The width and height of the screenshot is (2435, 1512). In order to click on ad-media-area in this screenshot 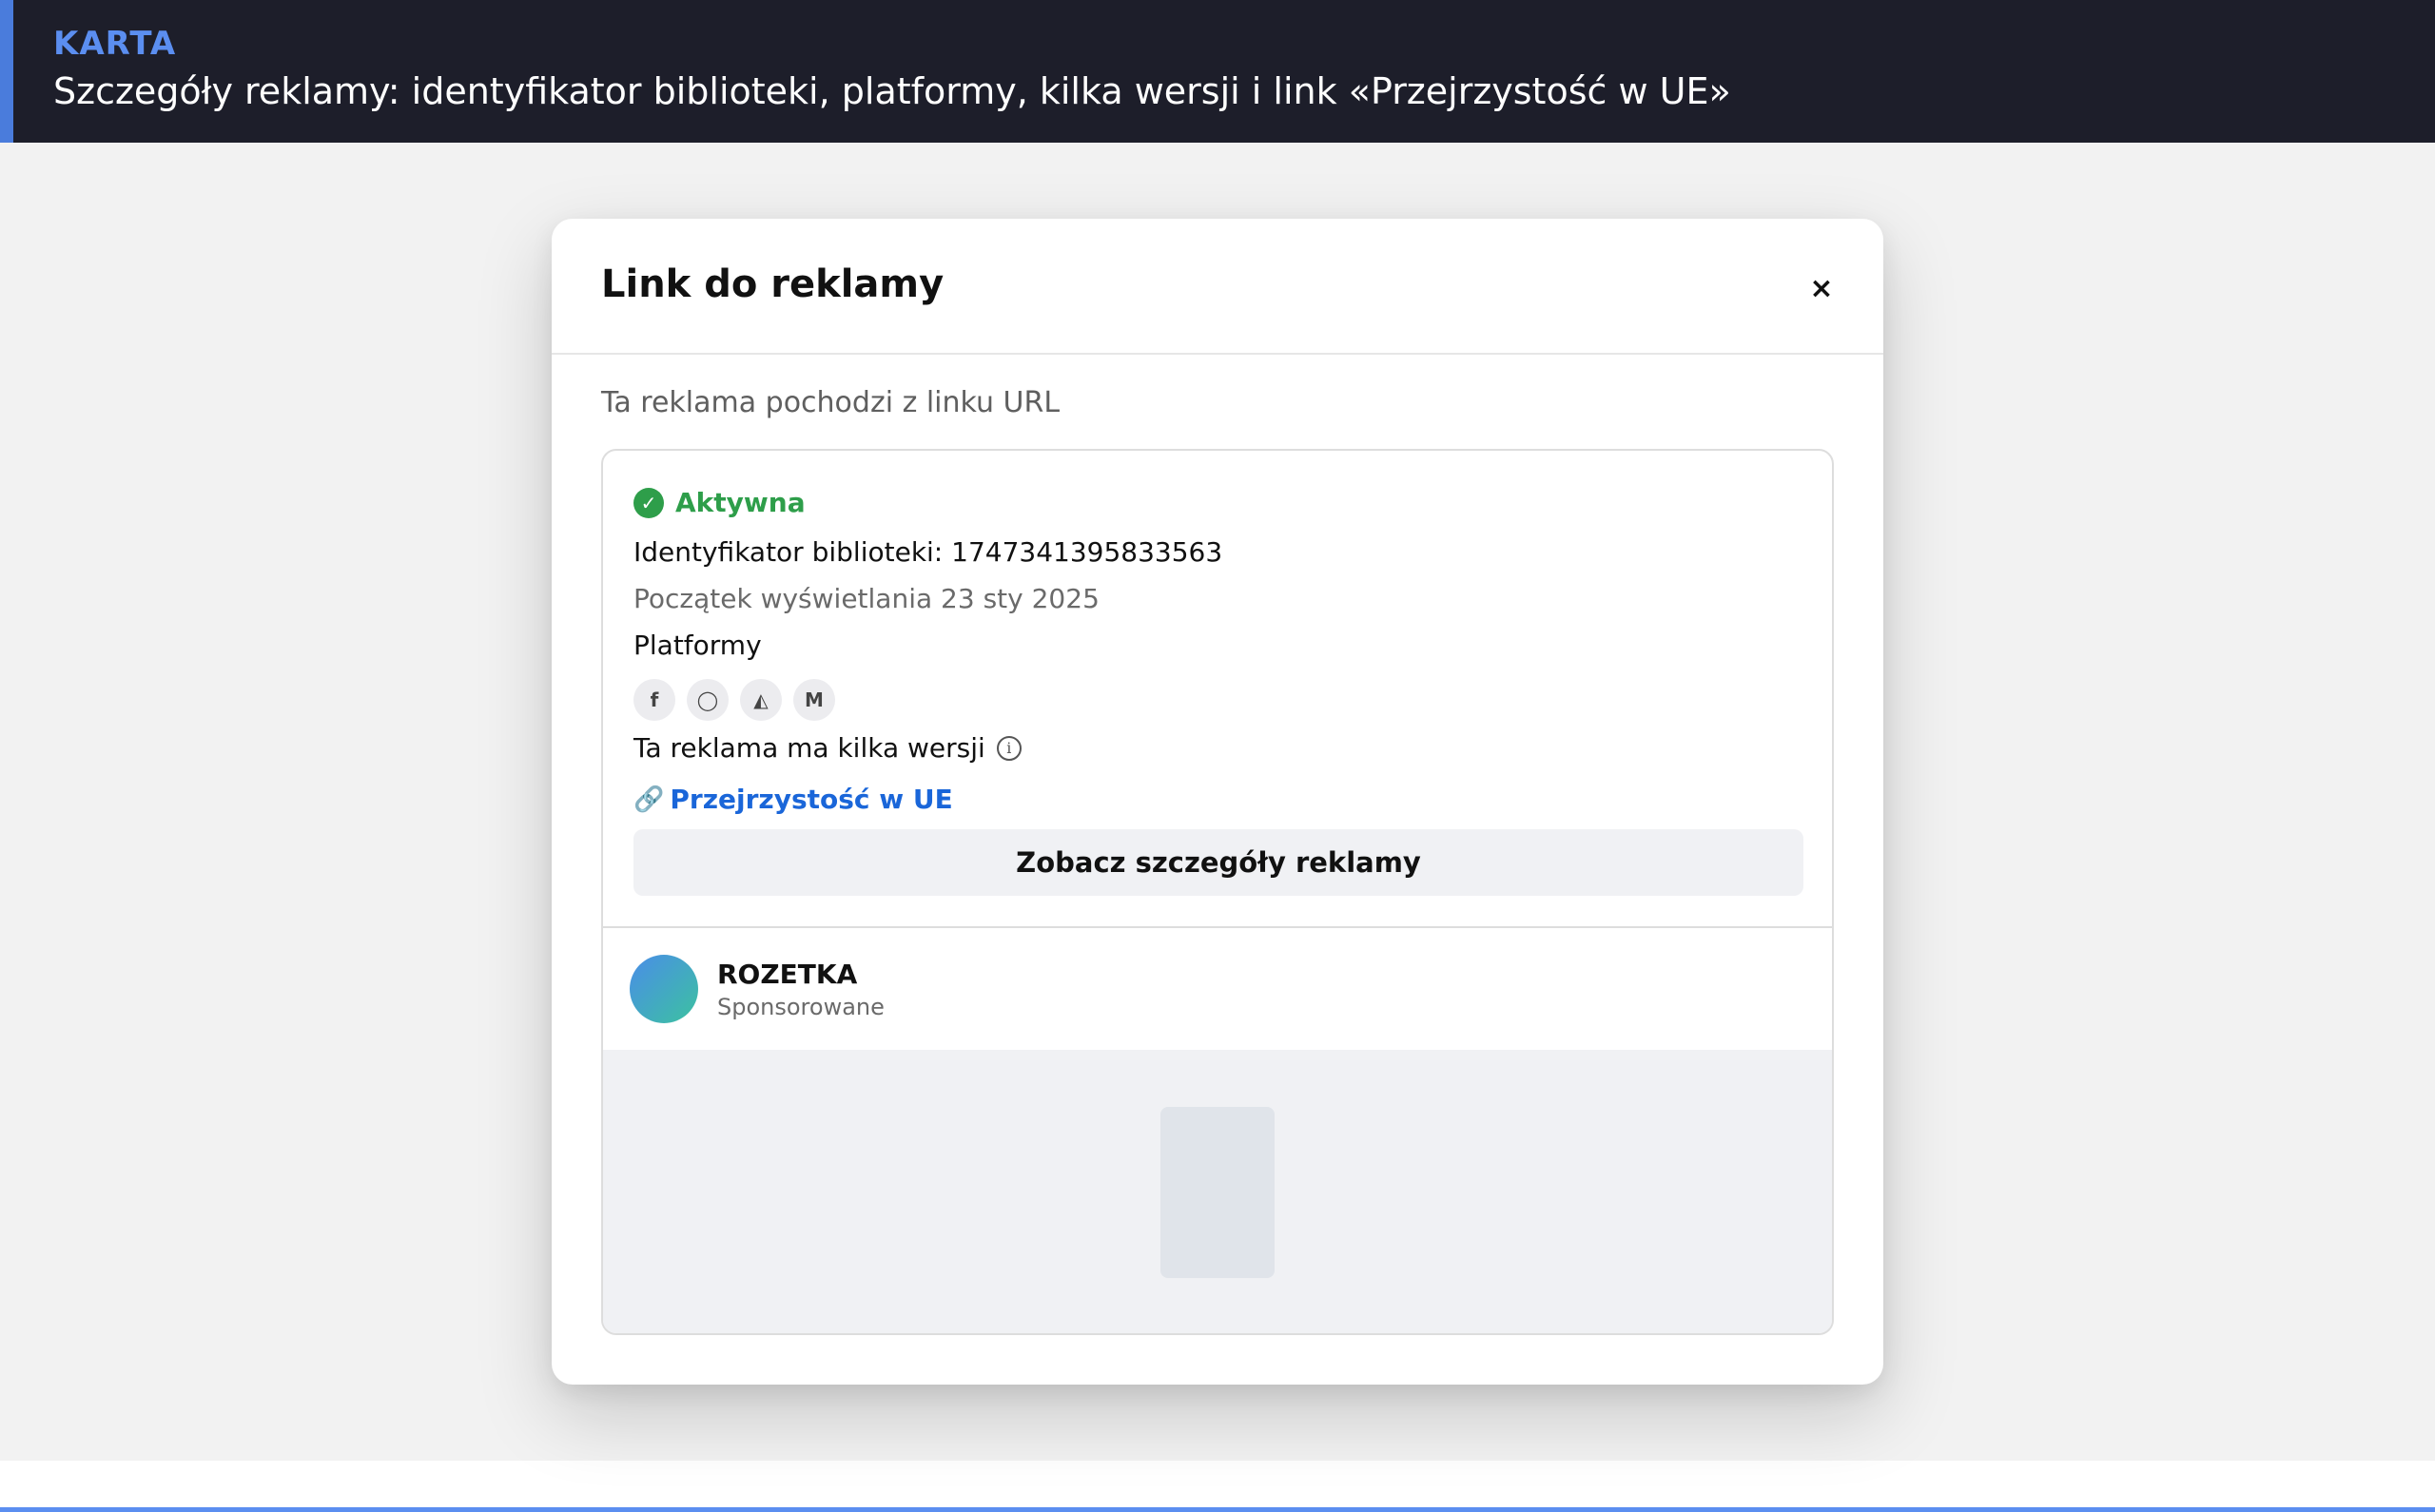, I will do `click(1217, 1191)`.